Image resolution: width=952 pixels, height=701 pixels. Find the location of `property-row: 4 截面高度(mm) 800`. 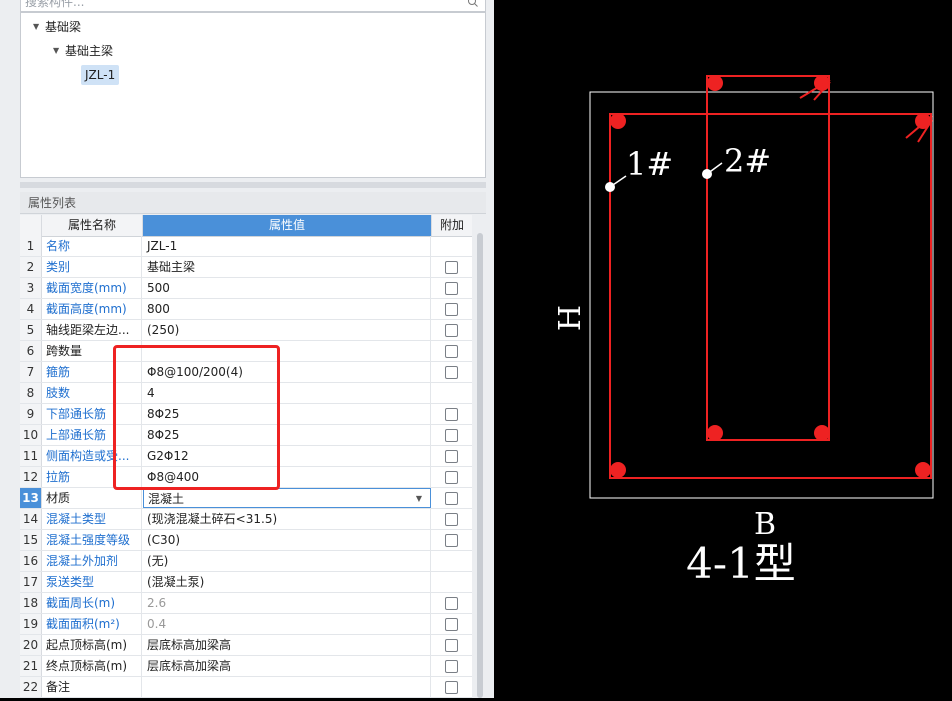

property-row: 4 截面高度(mm) 800 is located at coordinates (246, 309).